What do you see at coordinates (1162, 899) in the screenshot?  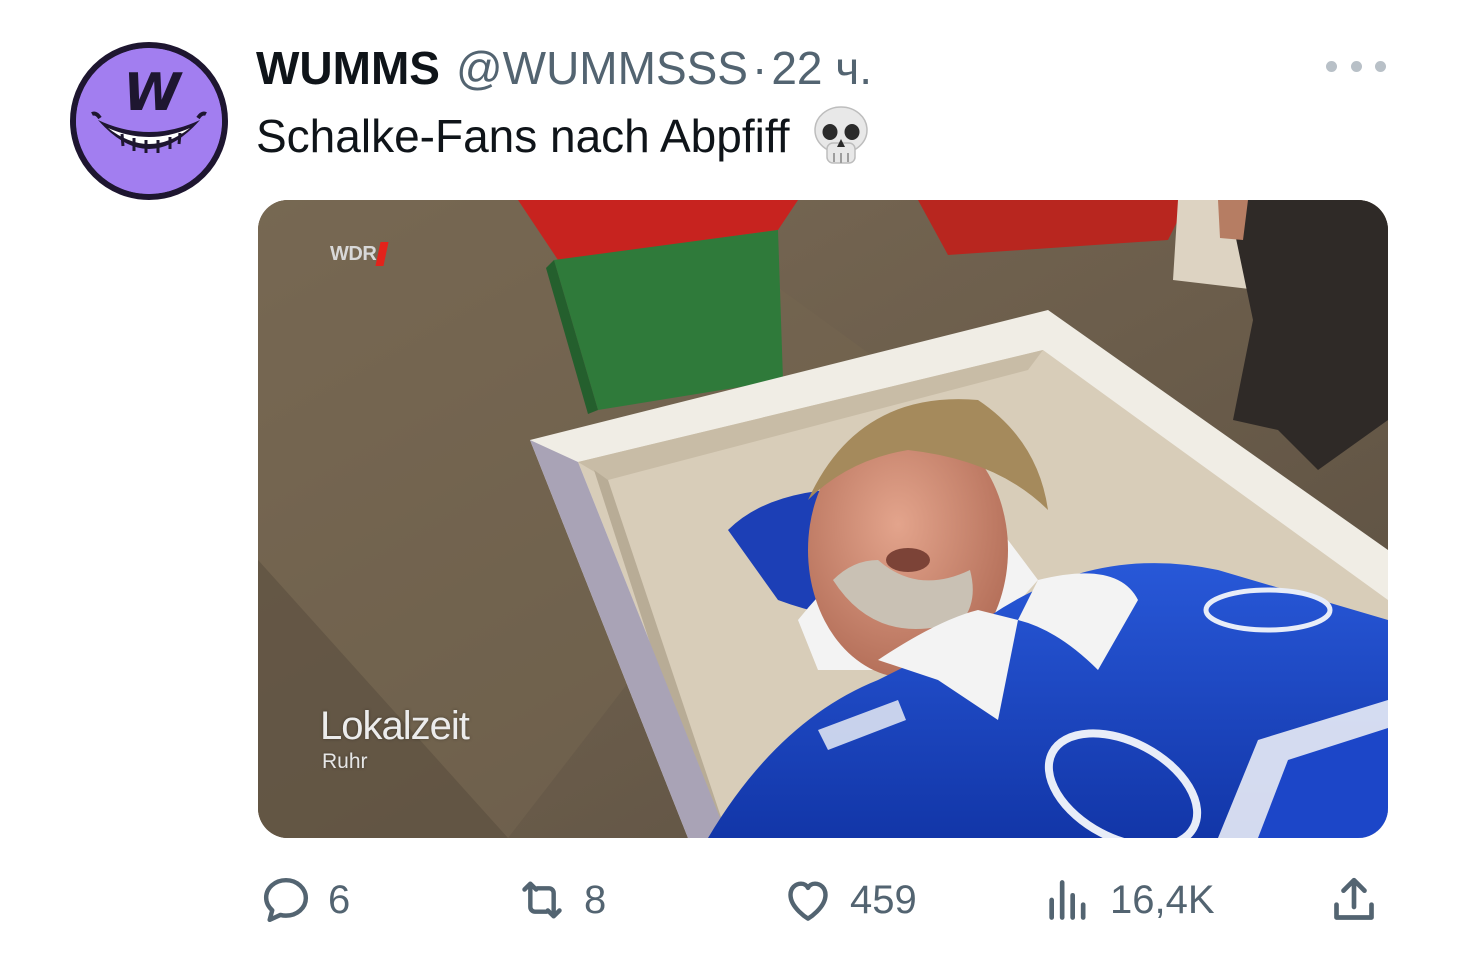 I see `views-count: 16,4K` at bounding box center [1162, 899].